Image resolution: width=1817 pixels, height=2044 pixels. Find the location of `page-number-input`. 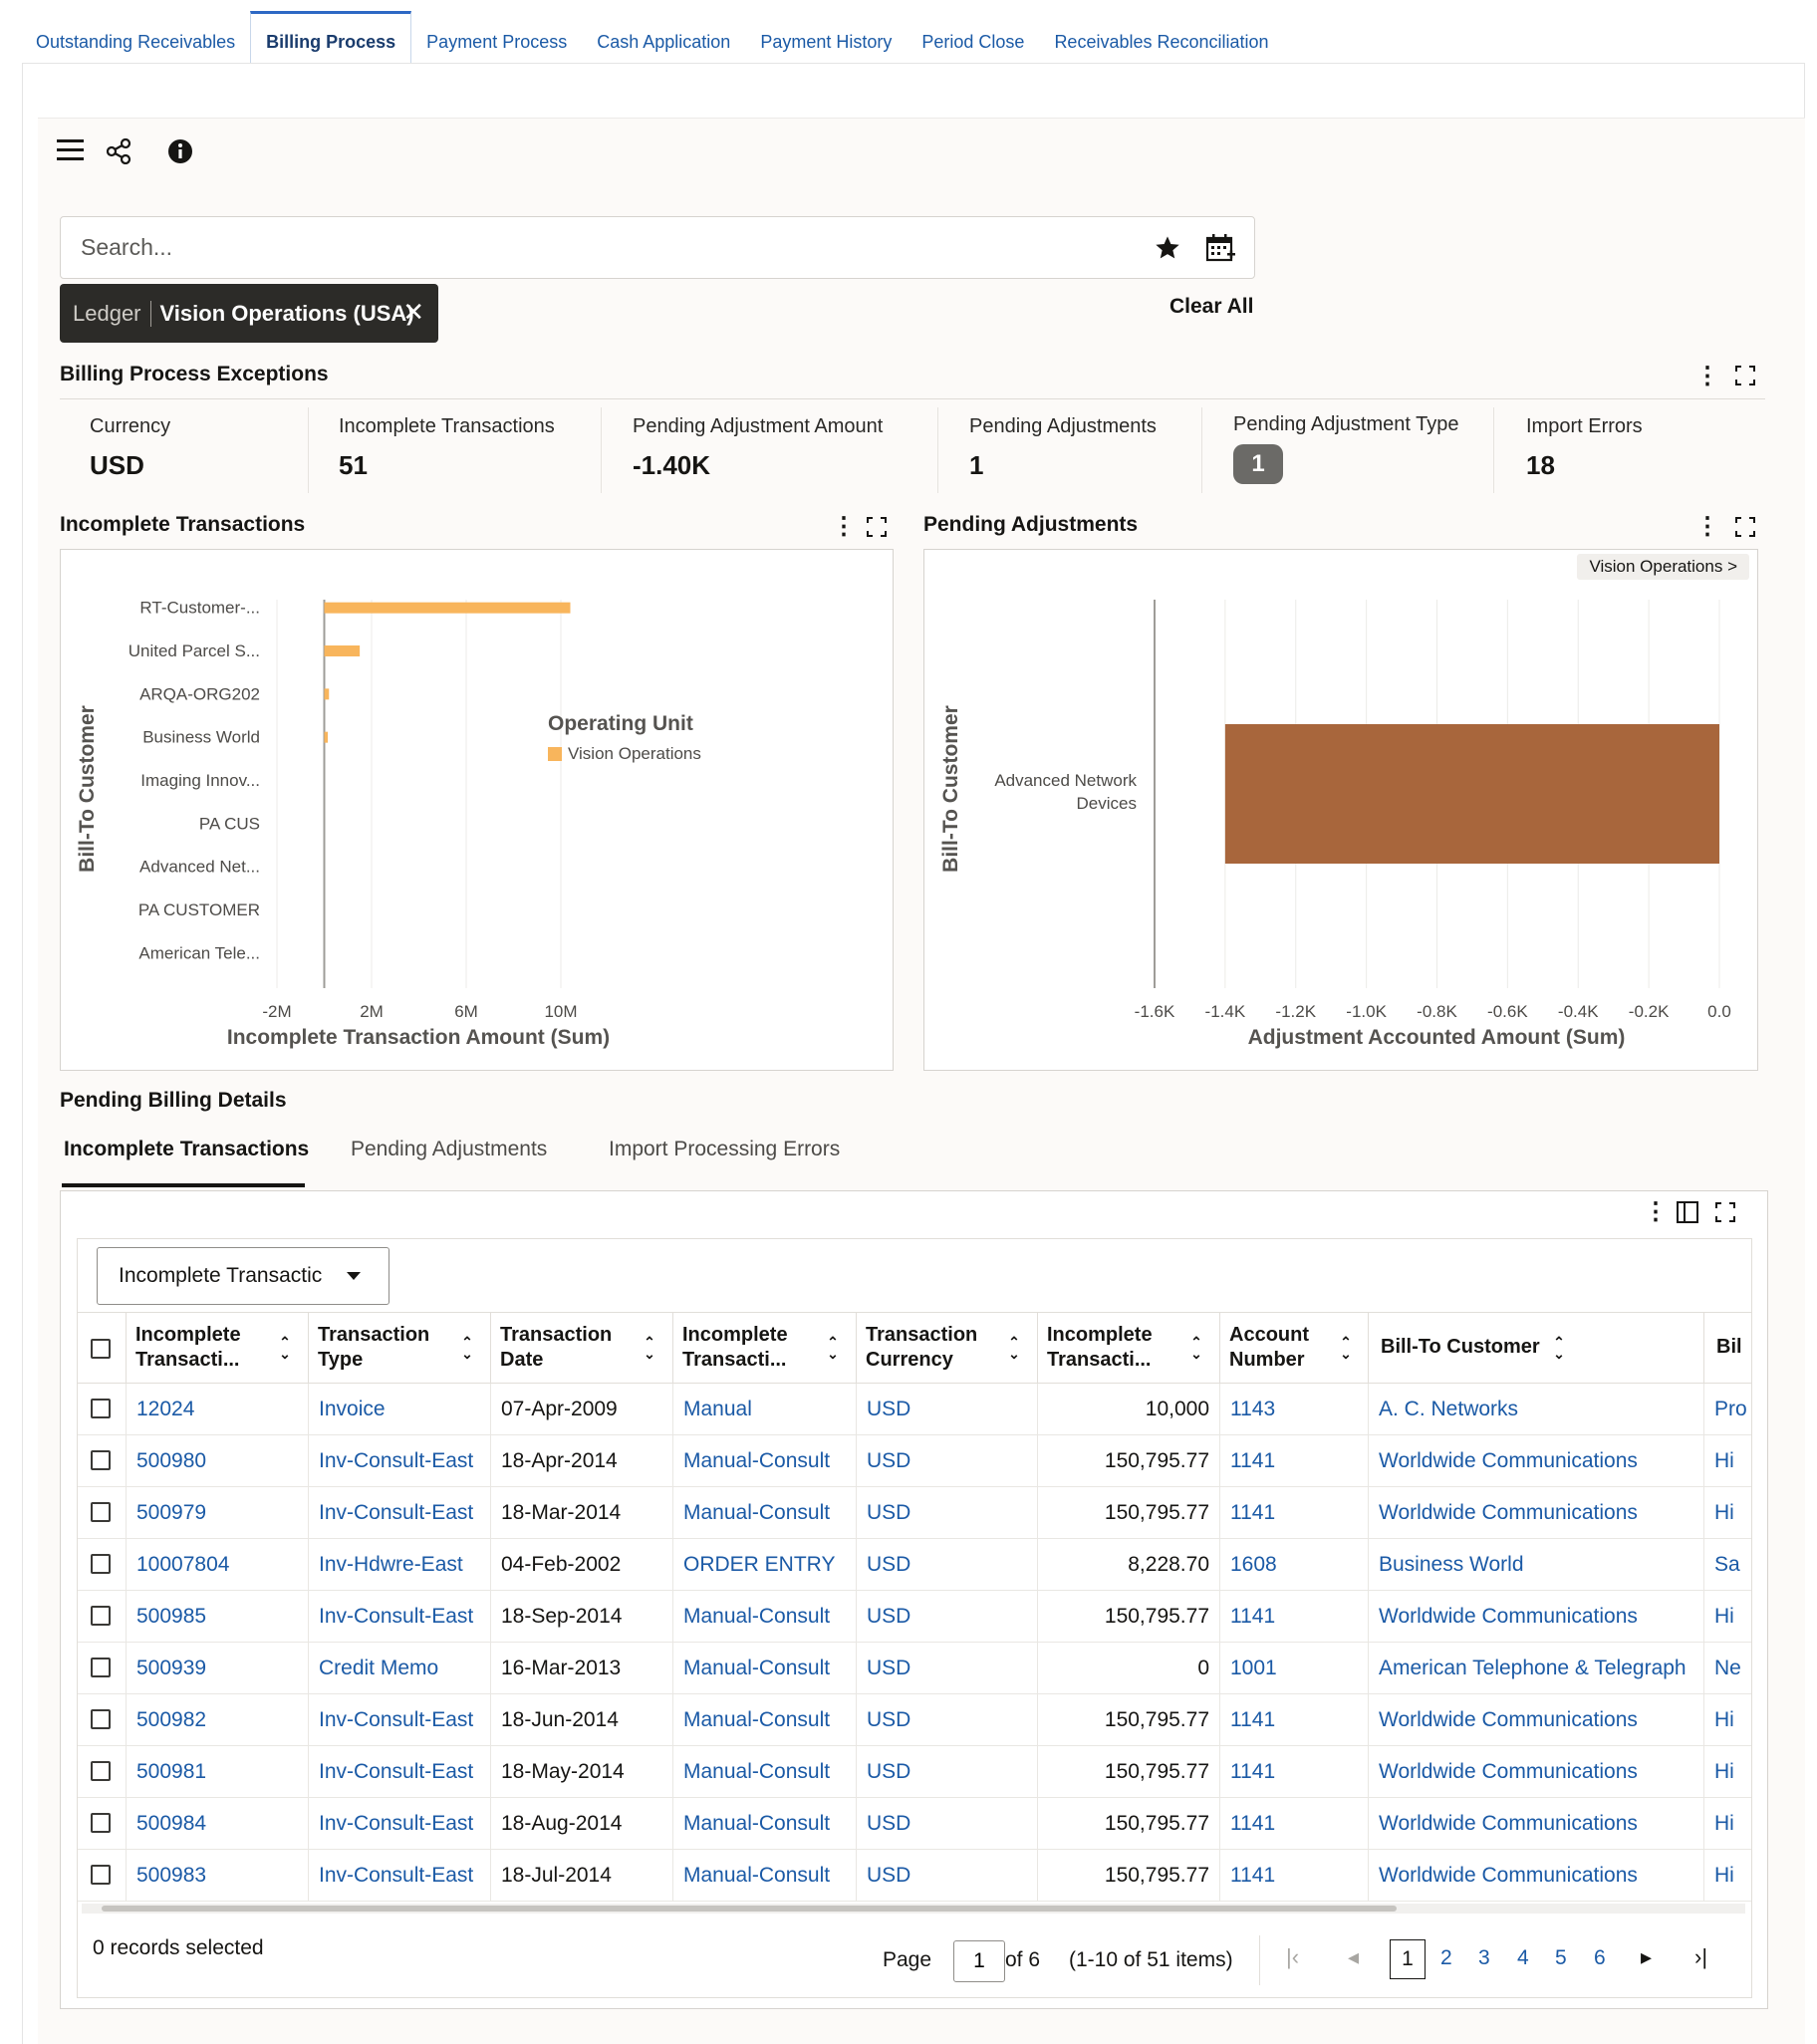

page-number-input is located at coordinates (979, 1961).